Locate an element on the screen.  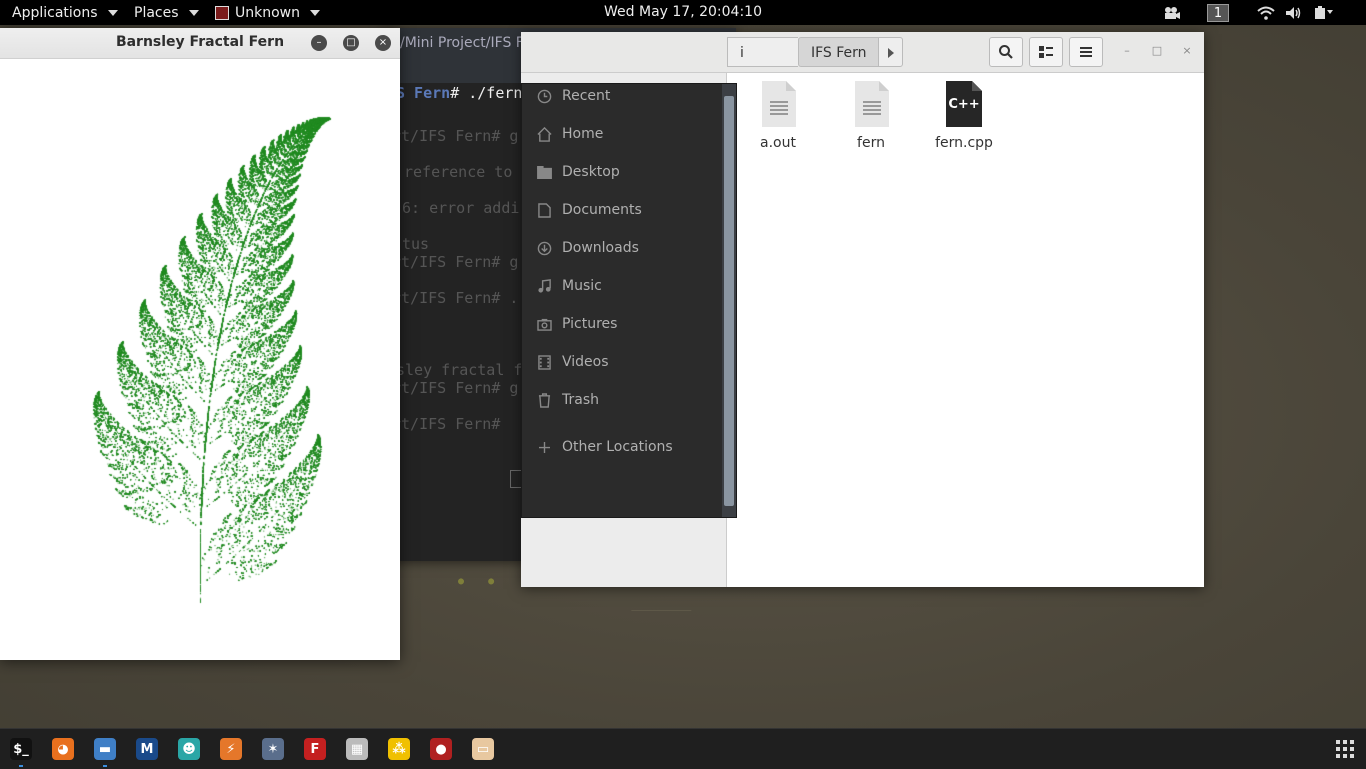
places-item-label: Home is located at coordinates (583, 134).